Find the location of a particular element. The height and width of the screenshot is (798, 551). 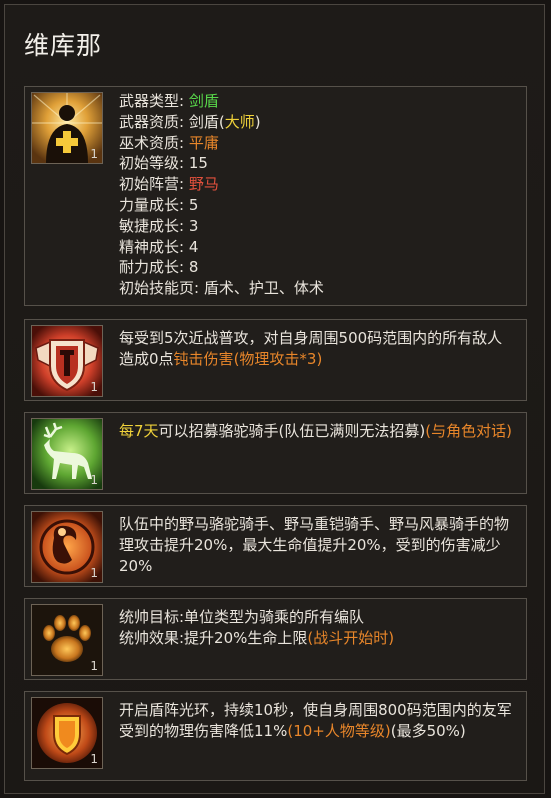

skill-text: 统帅目标:单位类型为骑乘的所有编队 is located at coordinates (242, 617).